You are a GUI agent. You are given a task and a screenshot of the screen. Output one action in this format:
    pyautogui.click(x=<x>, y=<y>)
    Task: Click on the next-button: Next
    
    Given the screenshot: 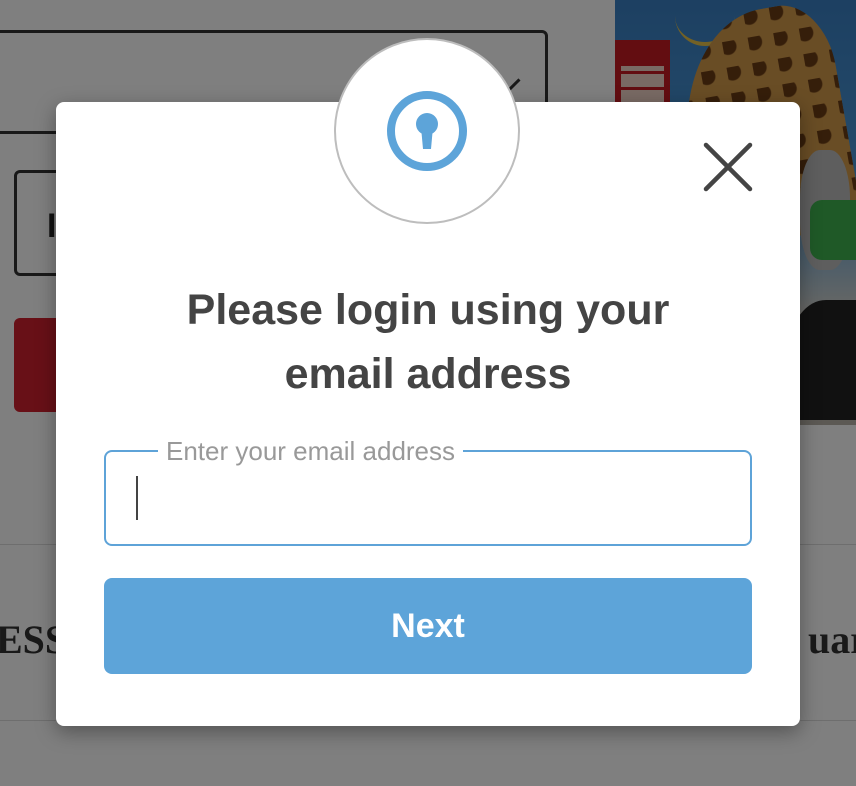 What is the action you would take?
    pyautogui.click(x=428, y=626)
    